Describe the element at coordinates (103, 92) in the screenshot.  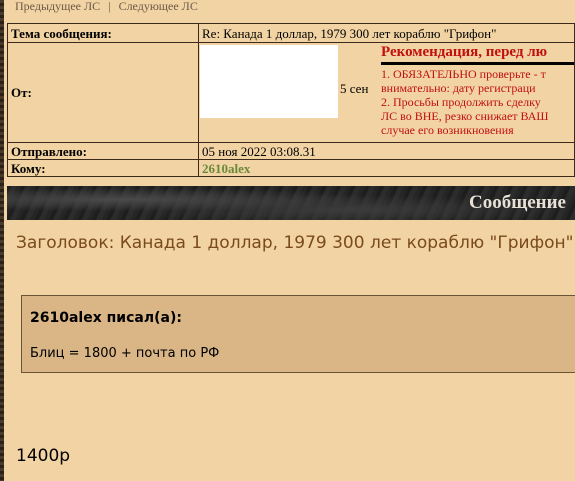
I see `from-label: От:` at that location.